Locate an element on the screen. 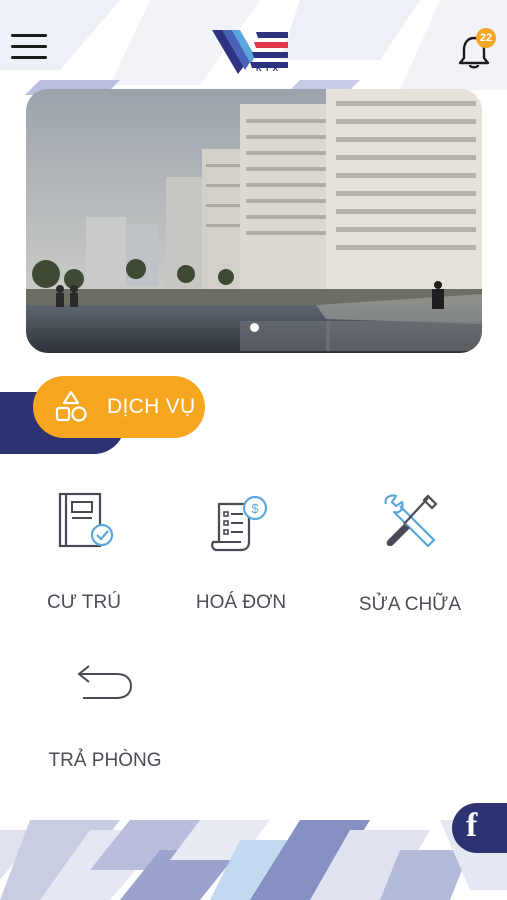  service-label: TRẢ PHÒNG is located at coordinates (105, 760).